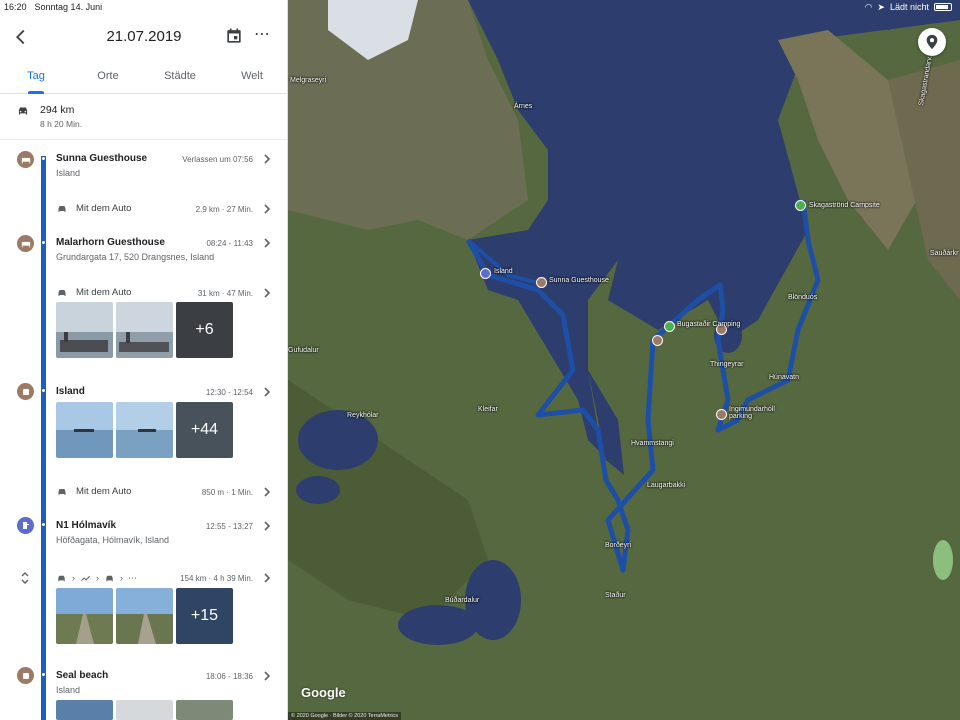 This screenshot has width=960, height=720. I want to click on map-label: Staður, so click(615, 595).